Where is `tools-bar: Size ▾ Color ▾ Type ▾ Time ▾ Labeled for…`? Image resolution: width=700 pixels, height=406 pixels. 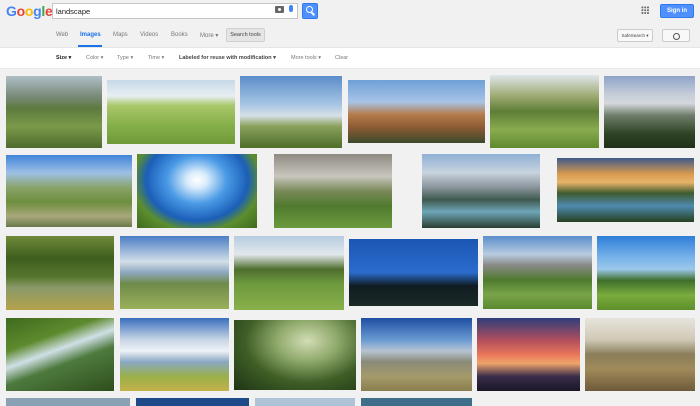
tools-bar: Size ▾ Color ▾ Type ▾ Time ▾ Labeled for… is located at coordinates (350, 58).